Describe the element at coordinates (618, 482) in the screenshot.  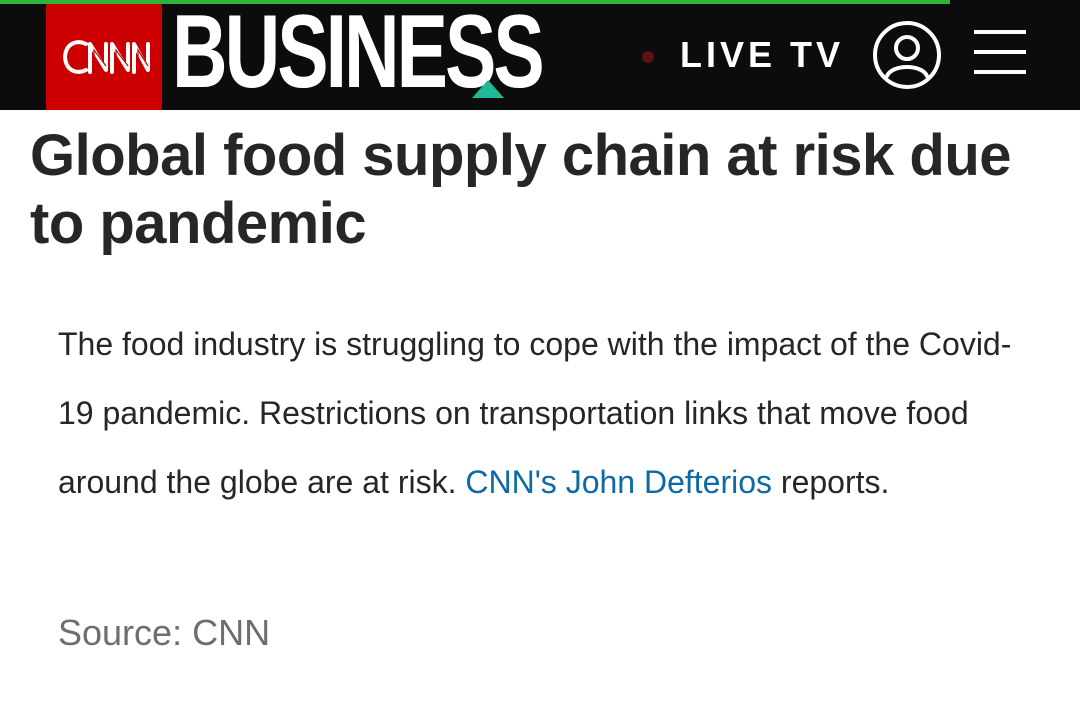
I see `author-link: CNN's John Defterios` at that location.